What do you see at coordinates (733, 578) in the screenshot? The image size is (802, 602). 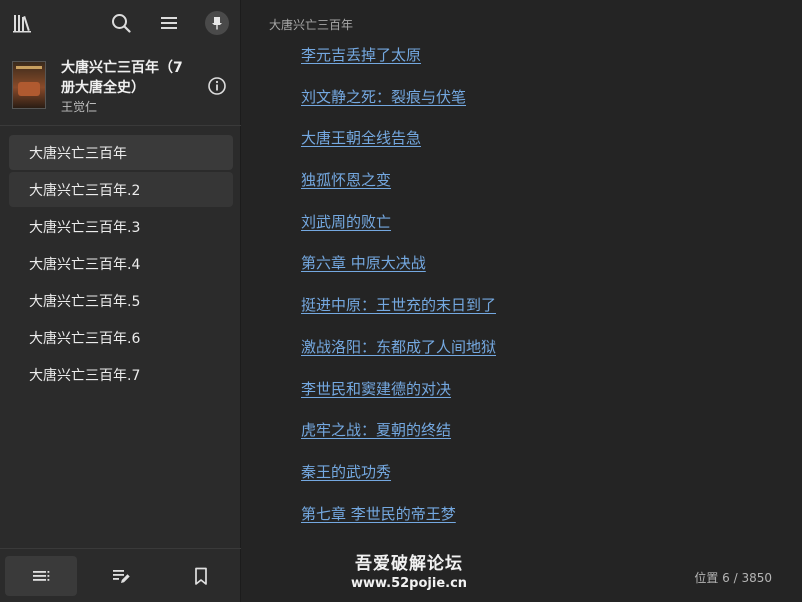 I see `reading-position: 位置 6 / 3850` at bounding box center [733, 578].